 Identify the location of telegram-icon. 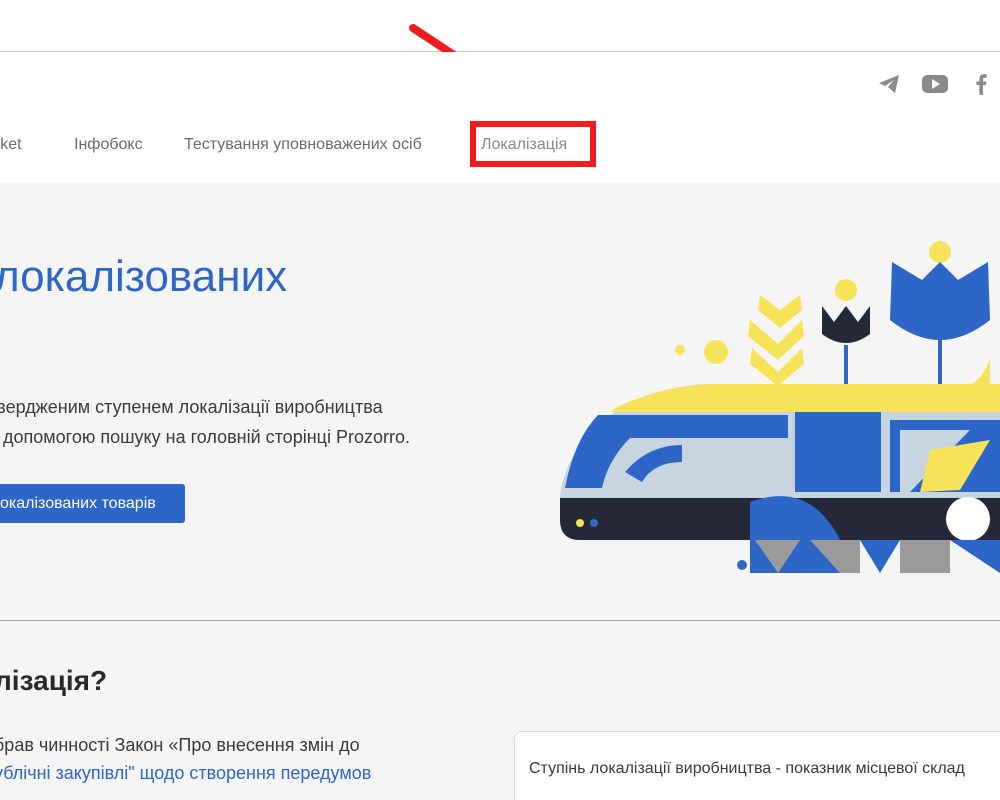
(889, 84).